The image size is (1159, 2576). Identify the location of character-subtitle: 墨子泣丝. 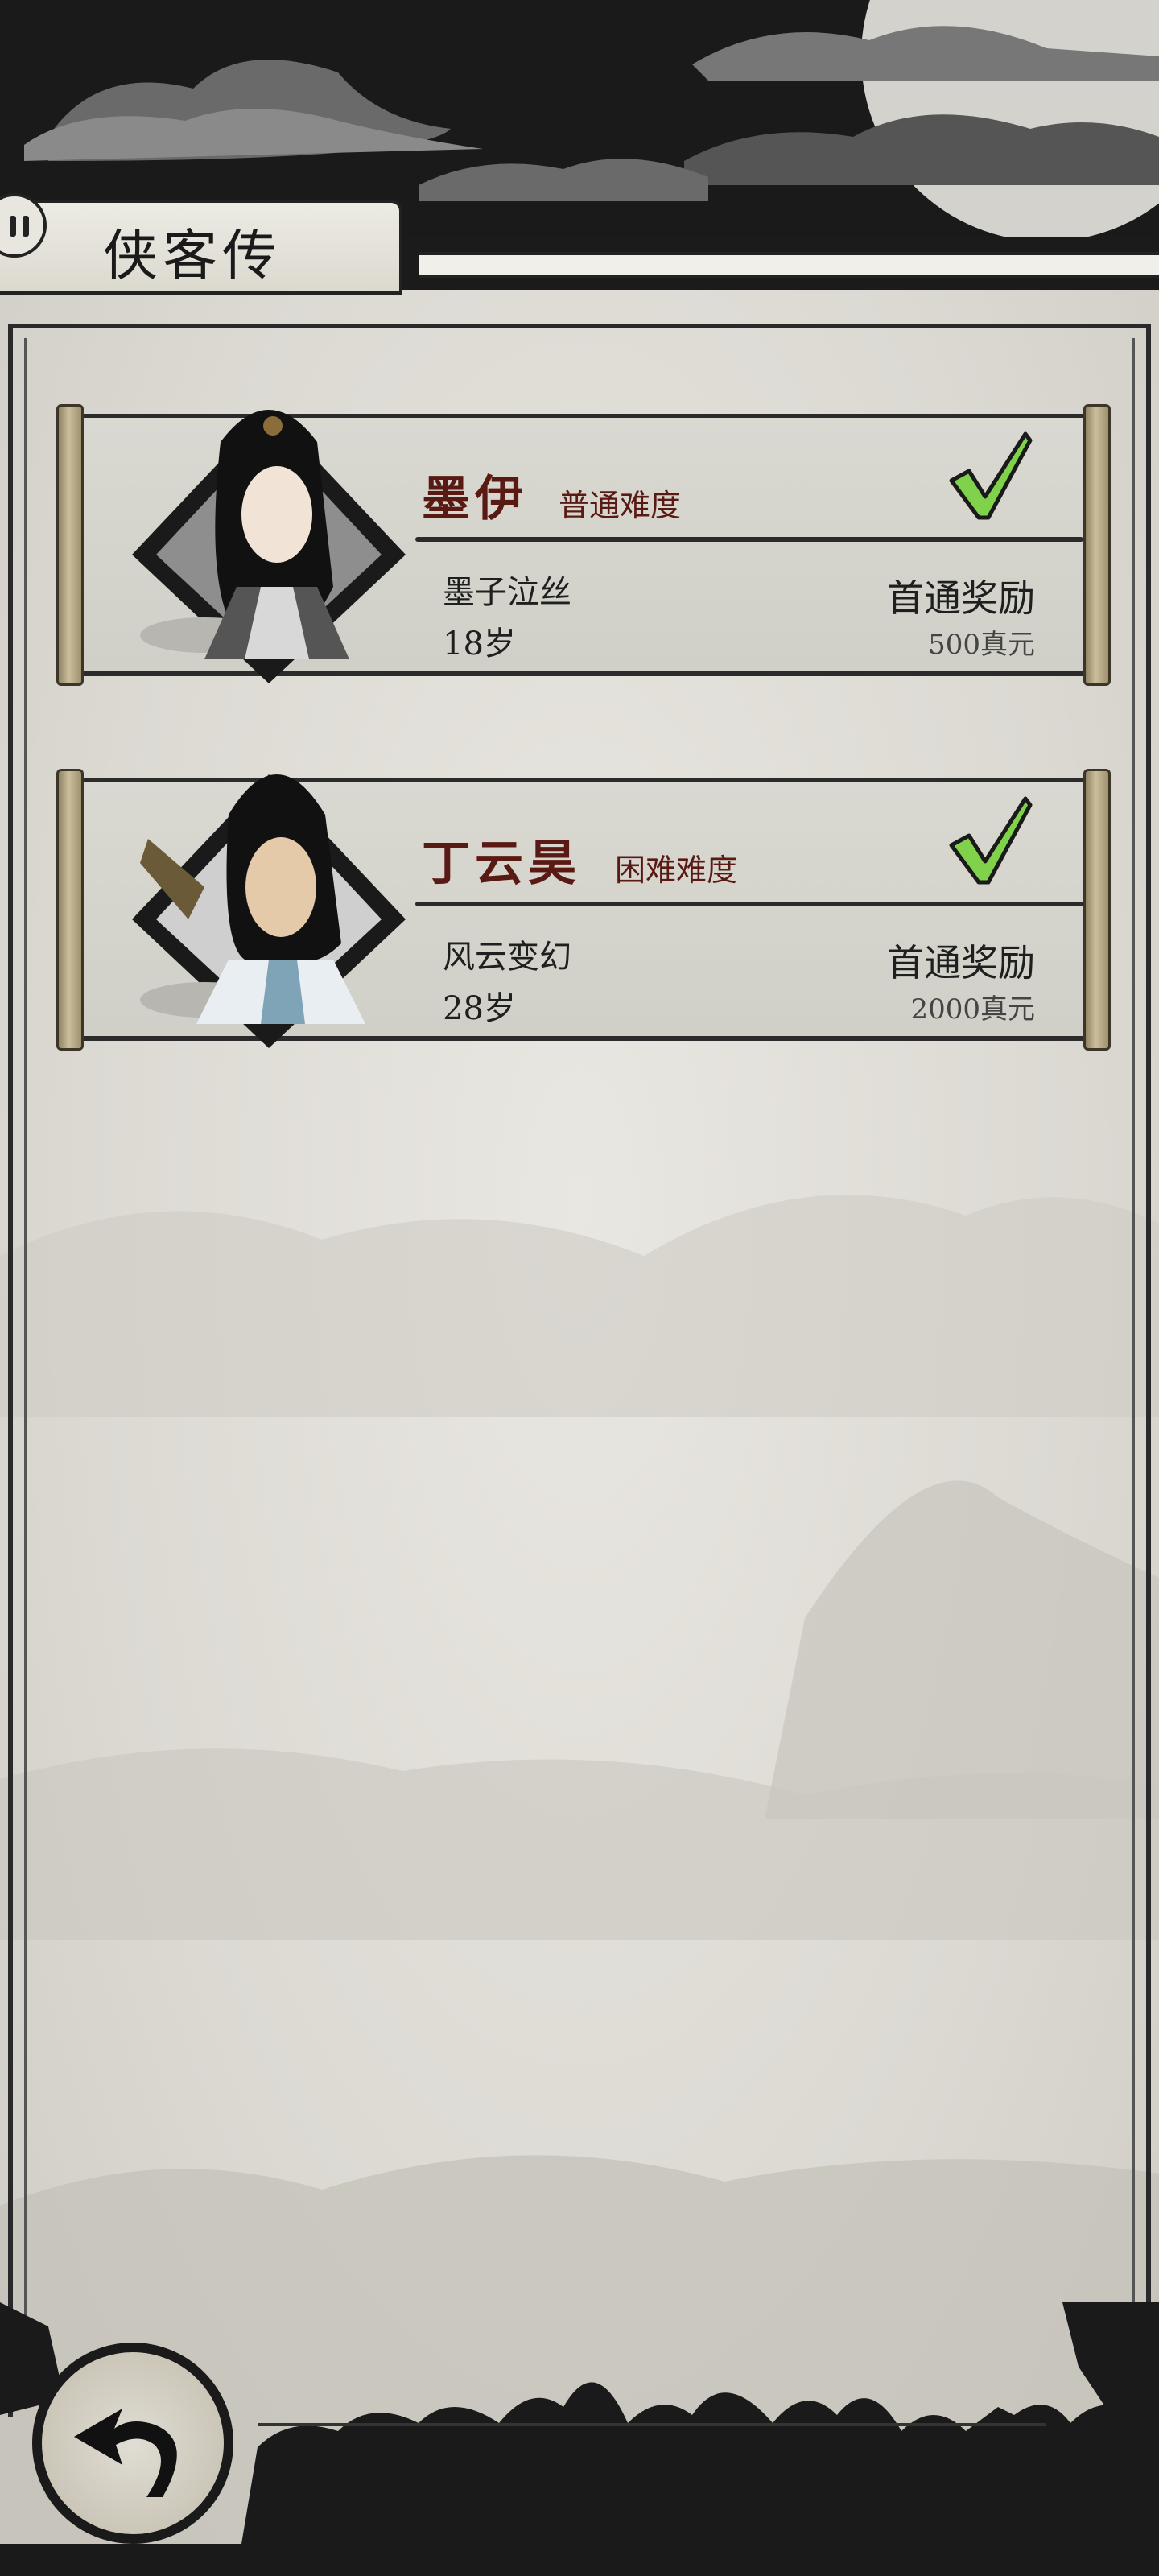
(507, 592).